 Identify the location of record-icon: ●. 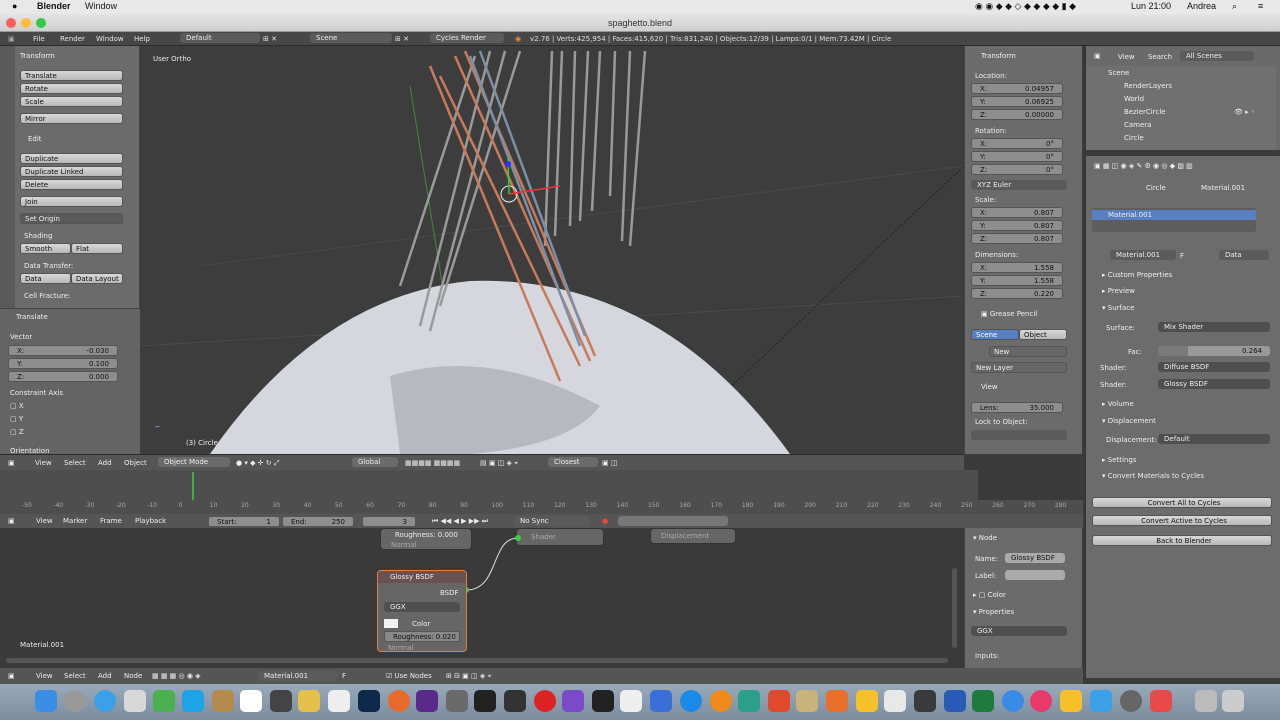
(605, 521).